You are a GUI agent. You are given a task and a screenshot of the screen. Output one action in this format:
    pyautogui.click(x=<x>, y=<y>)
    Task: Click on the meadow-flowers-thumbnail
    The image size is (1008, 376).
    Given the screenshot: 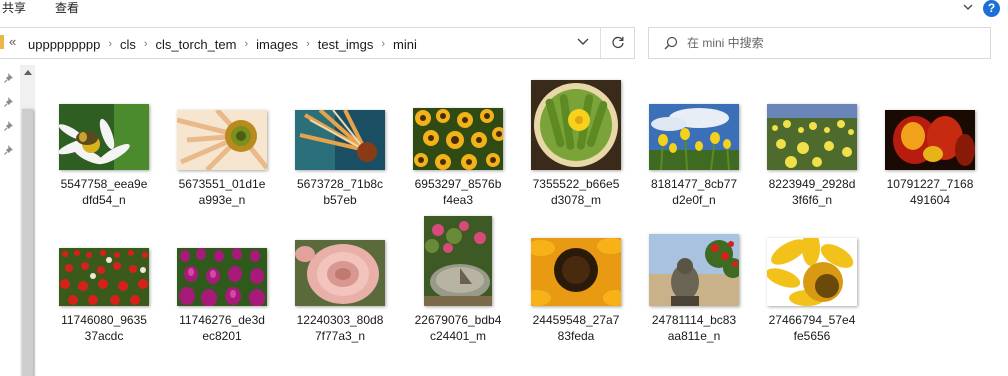 What is the action you would take?
    pyautogui.click(x=812, y=137)
    